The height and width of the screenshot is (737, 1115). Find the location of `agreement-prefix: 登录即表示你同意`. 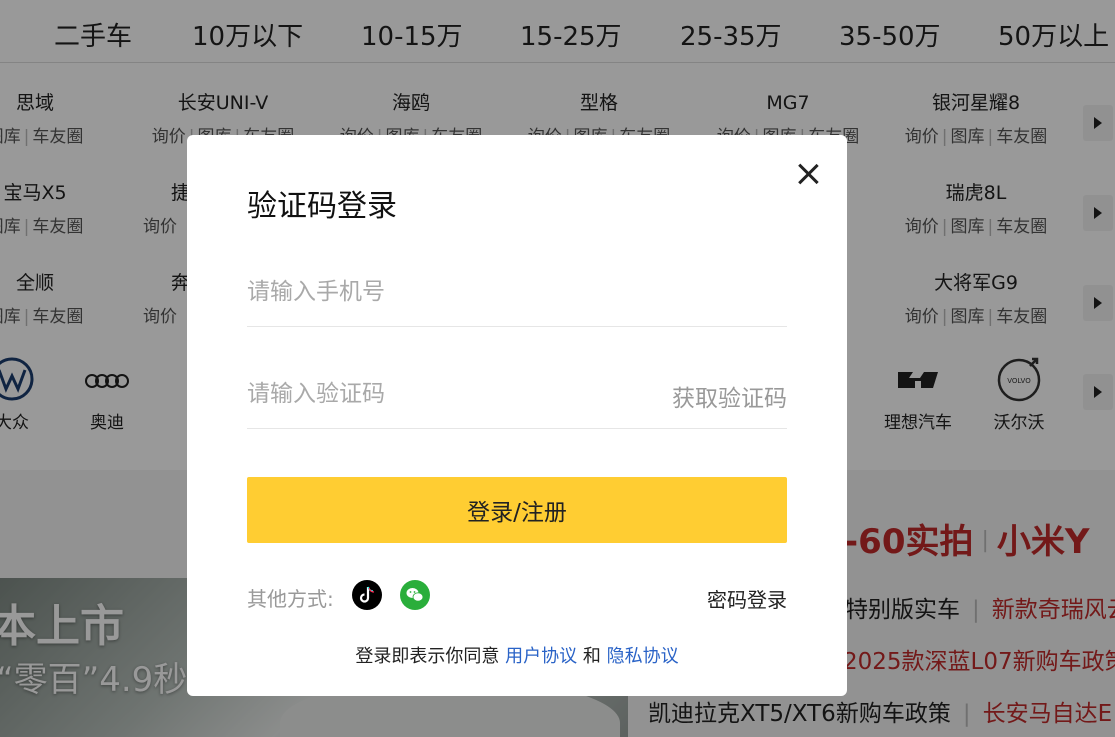

agreement-prefix: 登录即表示你同意 is located at coordinates (427, 656).